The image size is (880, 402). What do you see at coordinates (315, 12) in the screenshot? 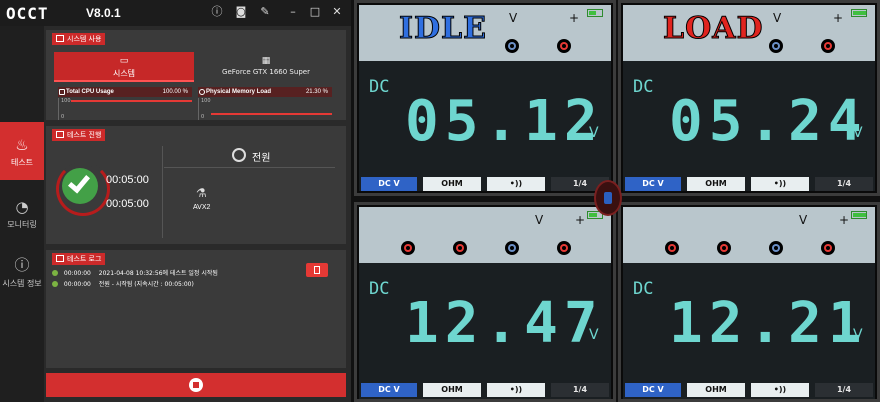
I see `maximize-icon: □` at bounding box center [315, 12].